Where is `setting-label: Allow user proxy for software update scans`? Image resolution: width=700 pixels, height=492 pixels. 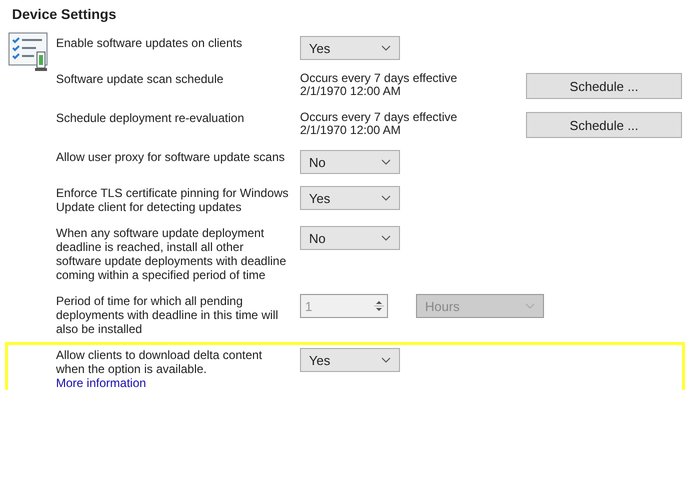
setting-label: Allow user proxy for software update scans is located at coordinates (171, 157).